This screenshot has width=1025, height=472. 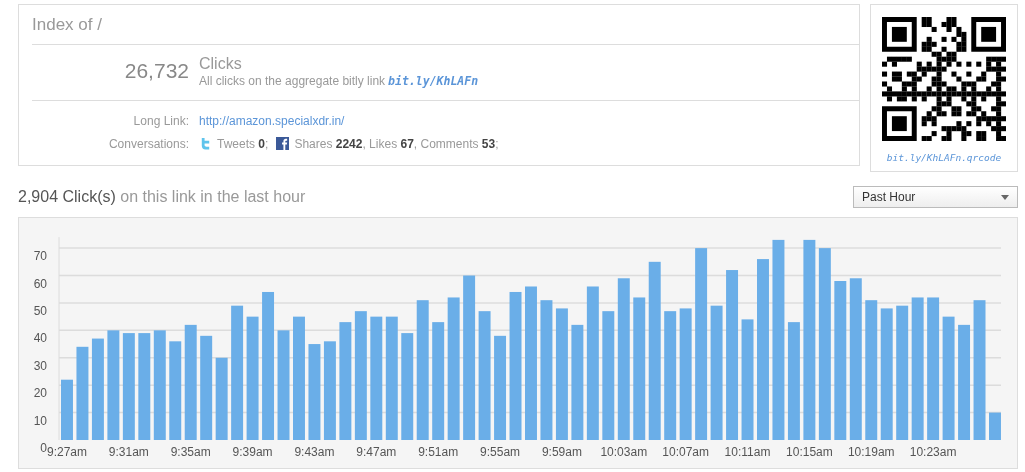 What do you see at coordinates (205, 143) in the screenshot?
I see `bird-icon` at bounding box center [205, 143].